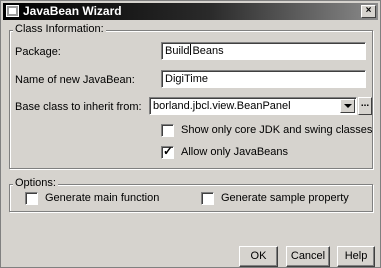 Image resolution: width=381 pixels, height=268 pixels. Describe the element at coordinates (276, 130) in the screenshot. I see `show-core-only-label: Show only core JDK and swing classes` at that location.